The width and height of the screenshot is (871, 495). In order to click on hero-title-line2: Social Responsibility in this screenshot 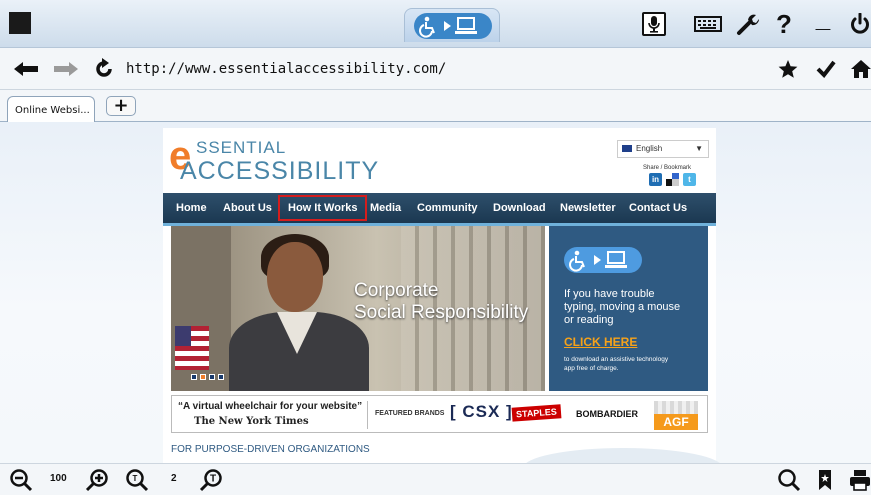, I will do `click(441, 312)`.